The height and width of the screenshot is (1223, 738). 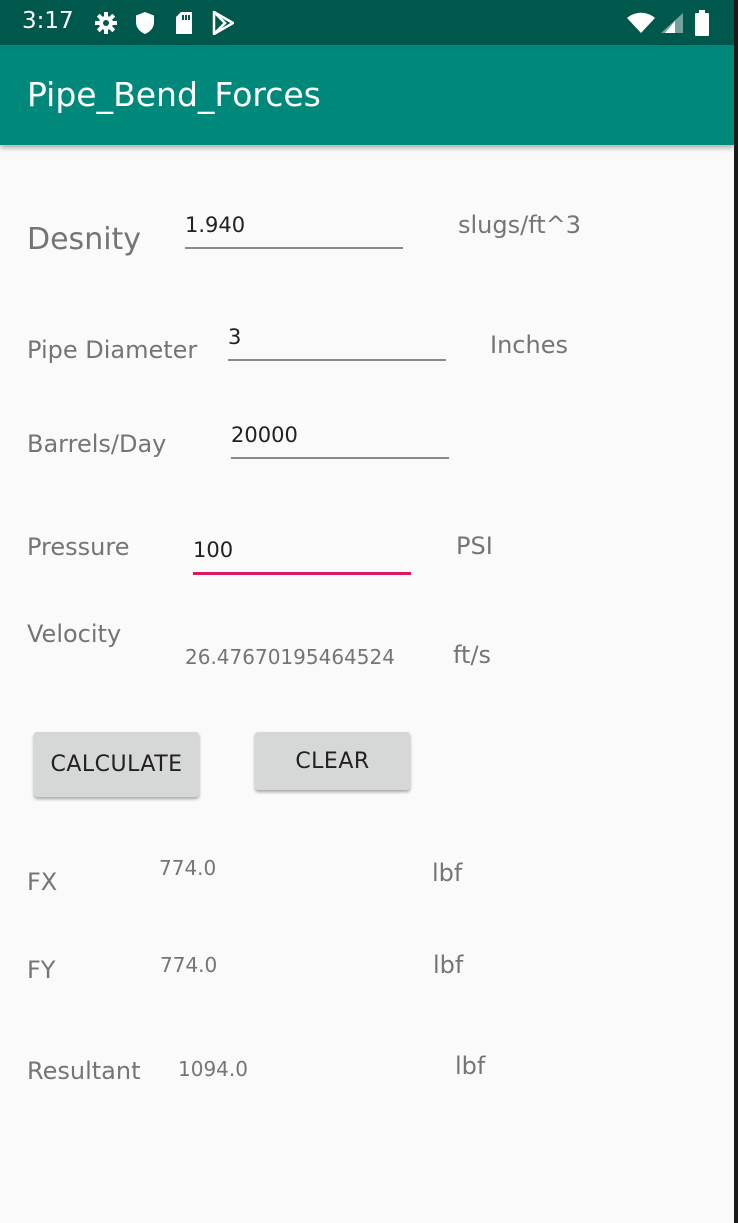 I want to click on fy-value: 774.0, so click(x=189, y=965).